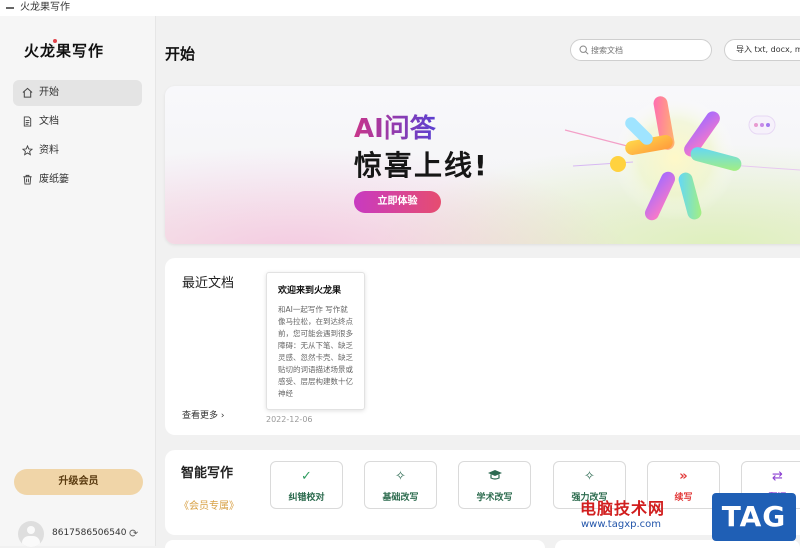 The height and width of the screenshot is (548, 800). I want to click on search-icon, so click(584, 50).